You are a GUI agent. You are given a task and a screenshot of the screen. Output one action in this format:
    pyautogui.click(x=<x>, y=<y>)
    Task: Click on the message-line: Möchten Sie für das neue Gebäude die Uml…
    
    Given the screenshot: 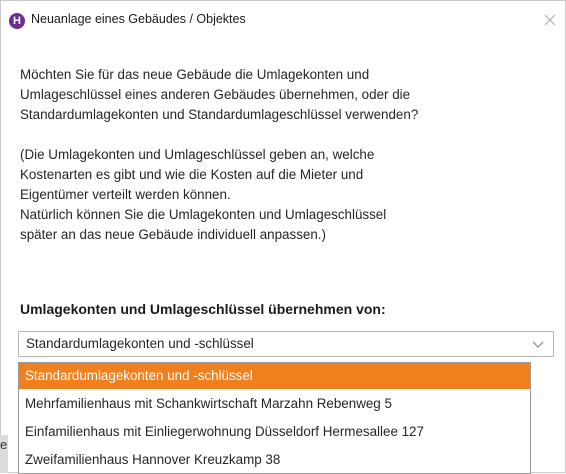 What is the action you would take?
    pyautogui.click(x=195, y=74)
    